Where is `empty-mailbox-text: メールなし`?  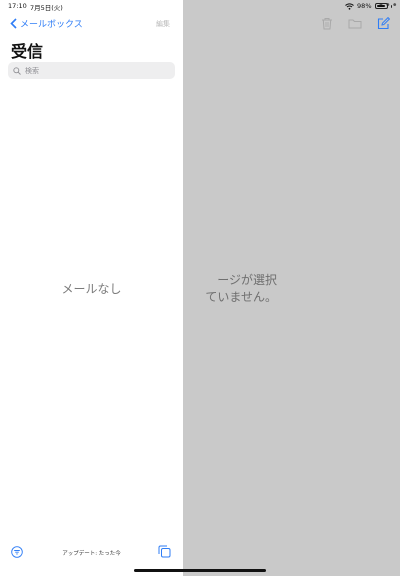
empty-mailbox-text: メールなし is located at coordinates (91, 289).